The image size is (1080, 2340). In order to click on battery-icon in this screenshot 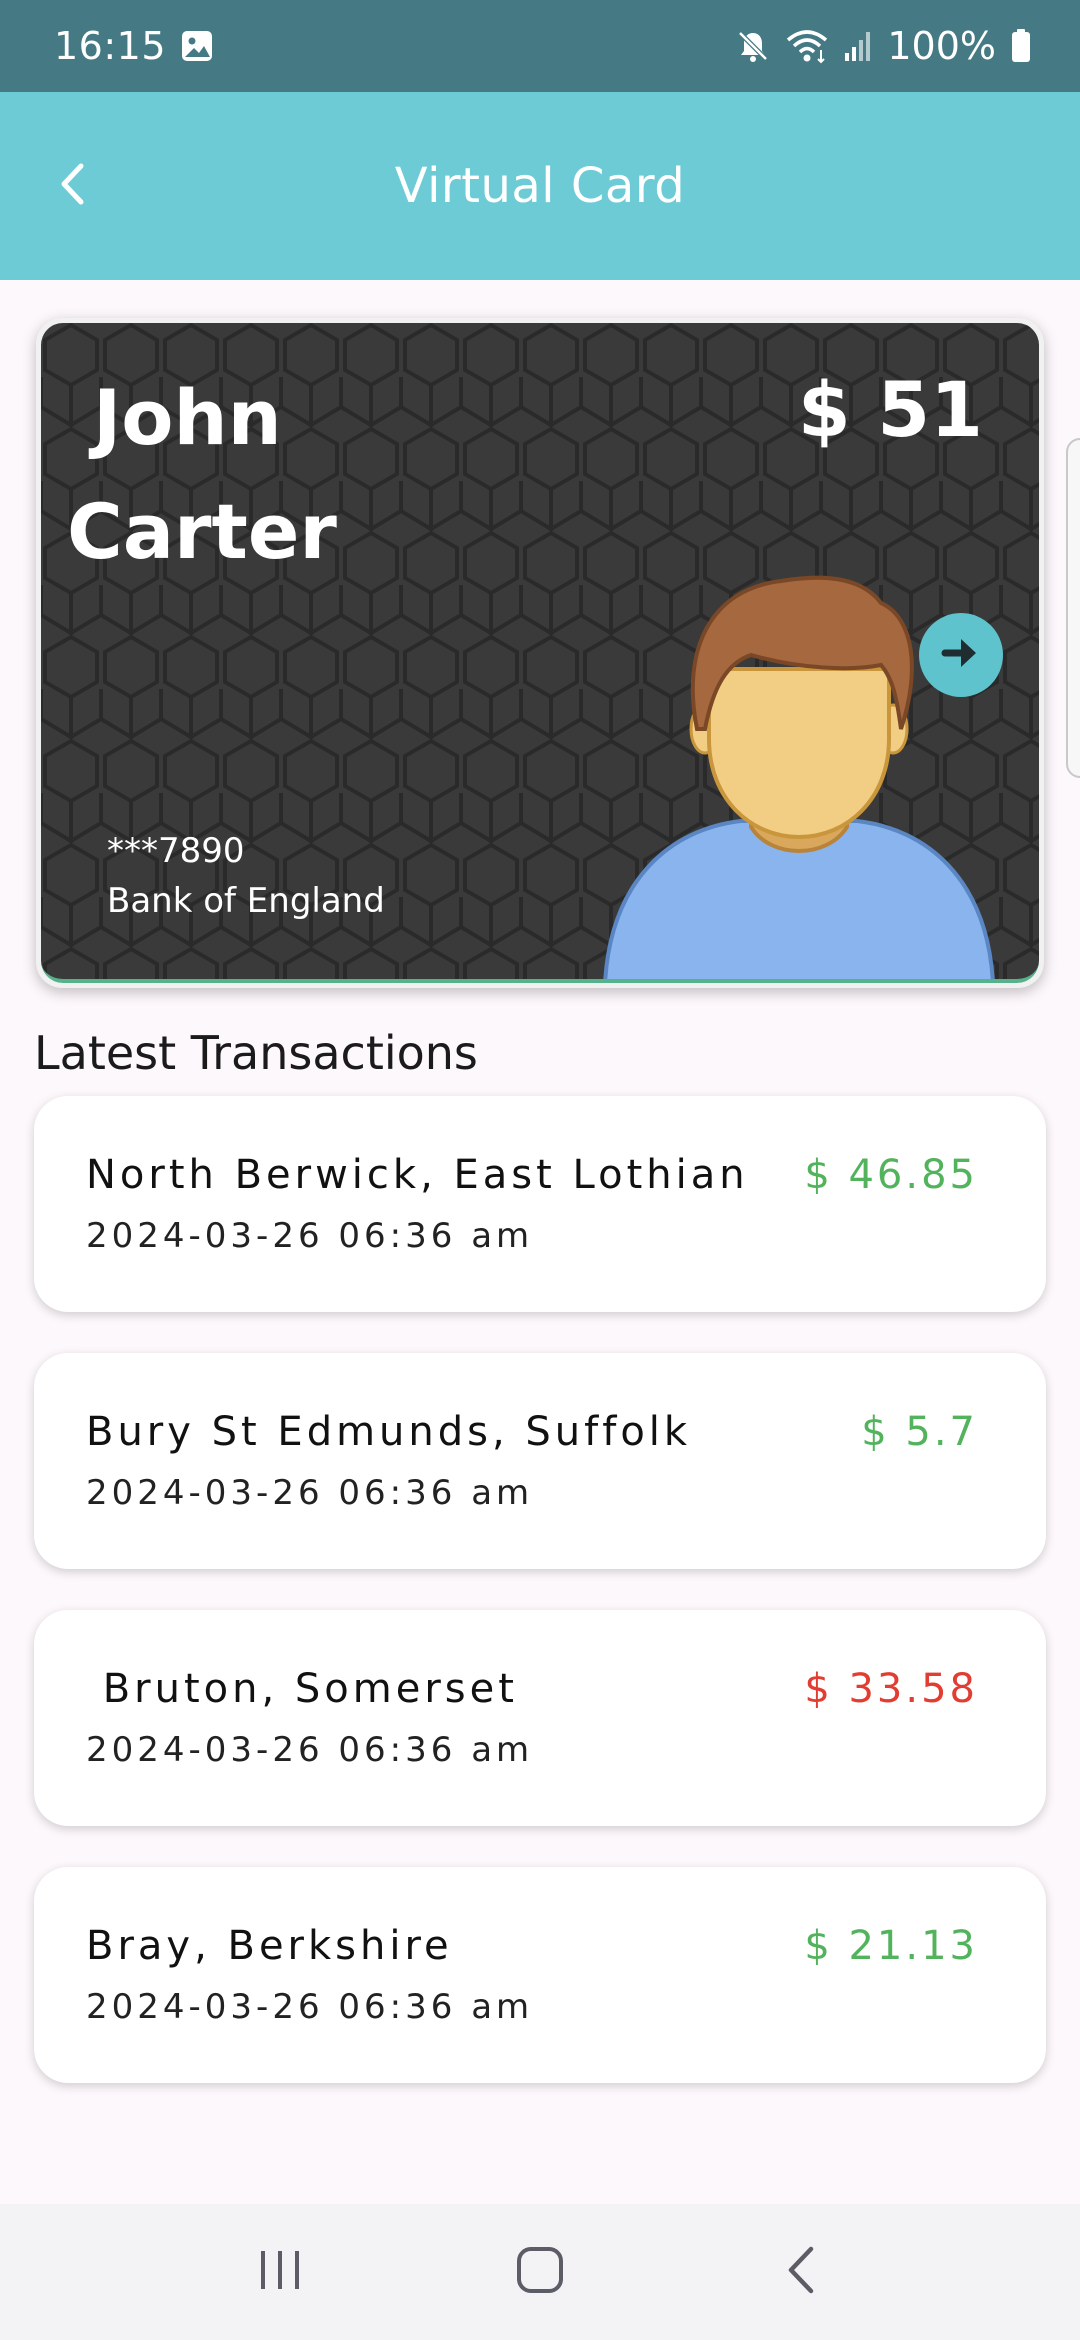, I will do `click(1021, 46)`.